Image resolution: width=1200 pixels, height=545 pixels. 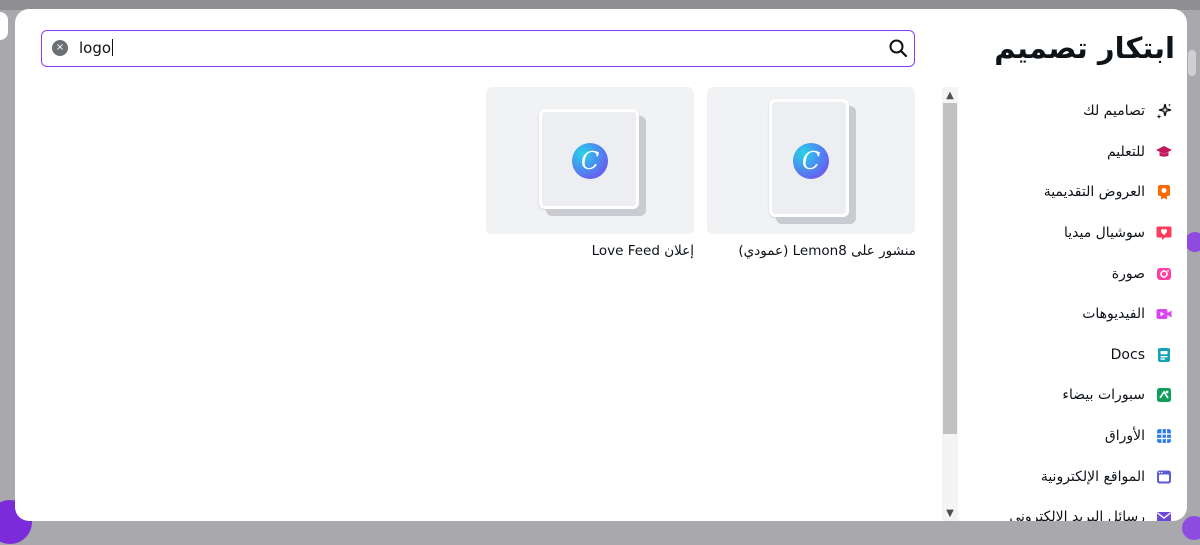 What do you see at coordinates (1164, 477) in the screenshot?
I see `website-icon` at bounding box center [1164, 477].